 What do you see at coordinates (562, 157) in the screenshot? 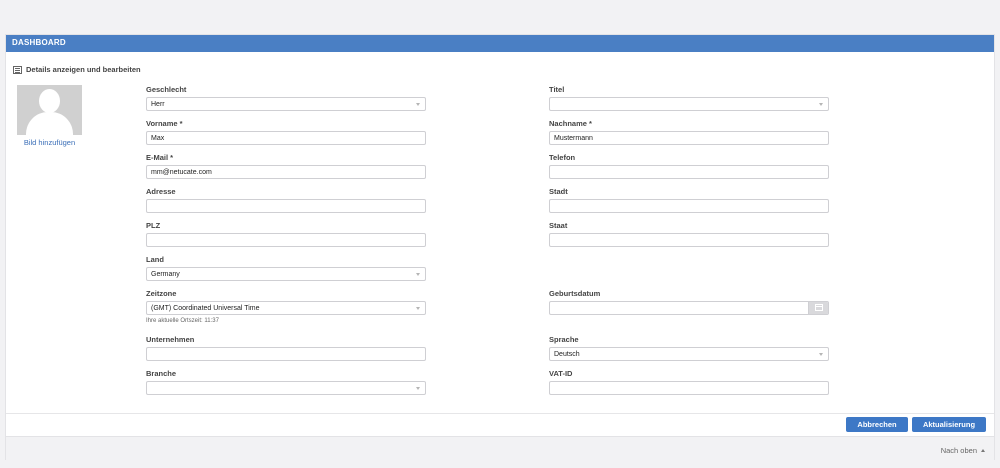
I see `phone-label: Telefon` at bounding box center [562, 157].